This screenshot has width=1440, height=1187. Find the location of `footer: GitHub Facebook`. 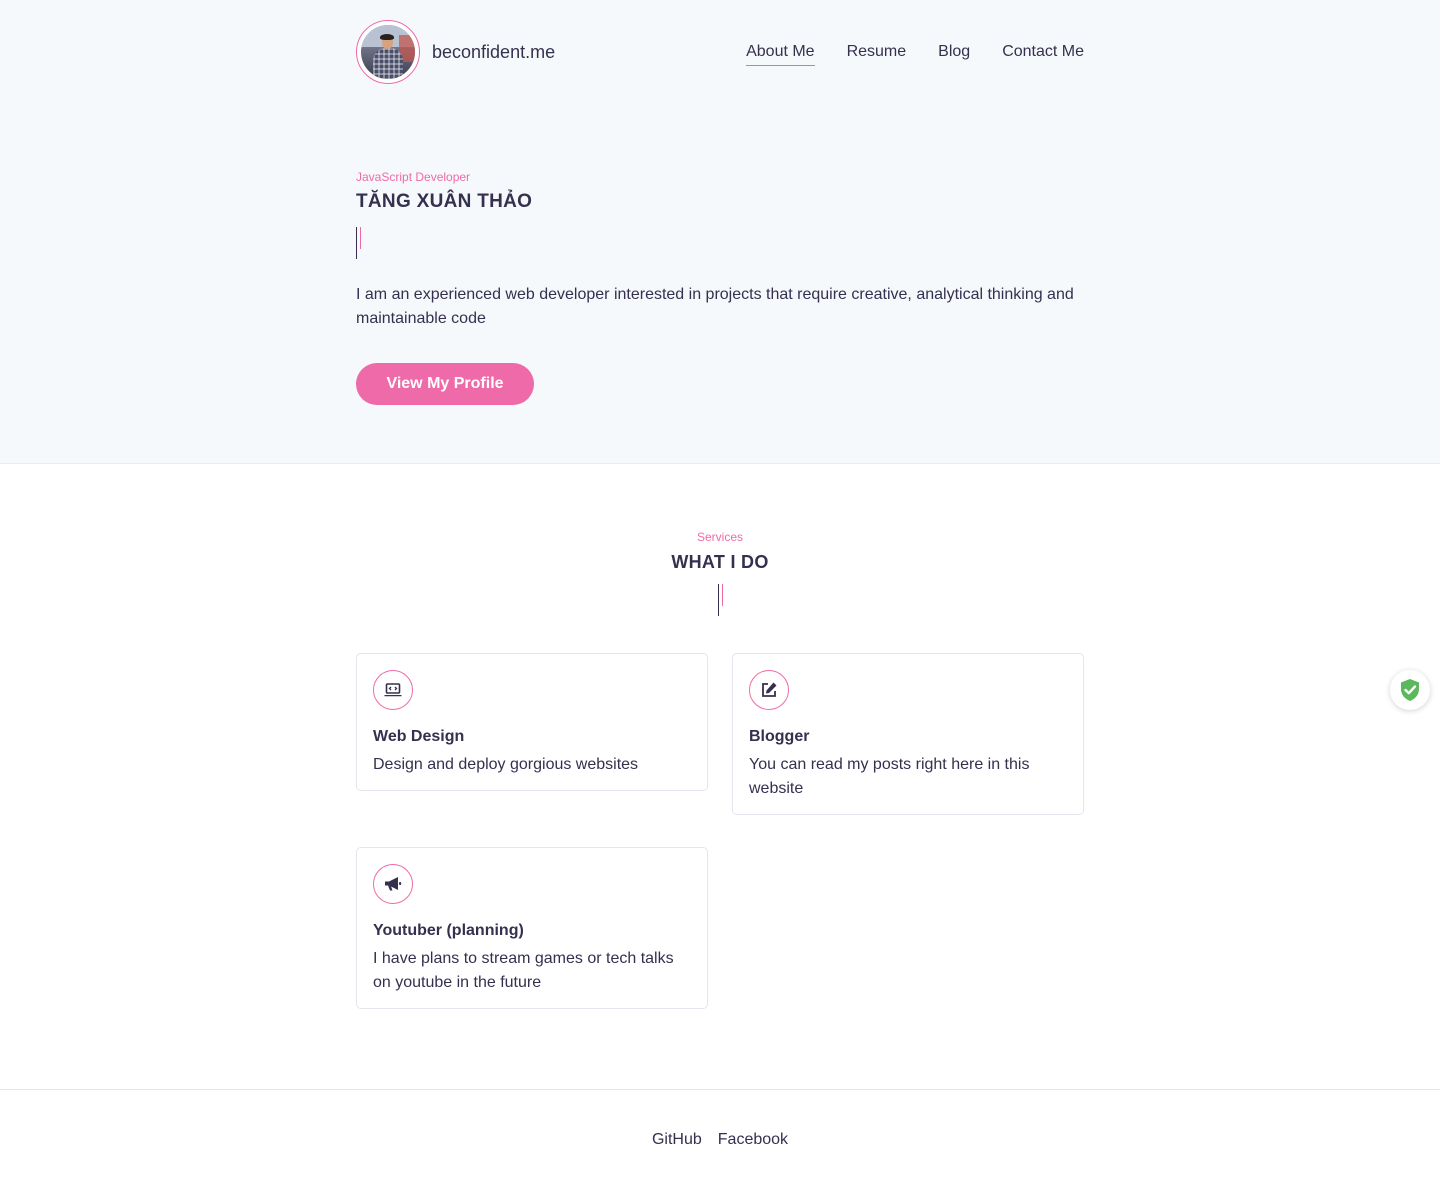

footer: GitHub Facebook is located at coordinates (720, 1140).